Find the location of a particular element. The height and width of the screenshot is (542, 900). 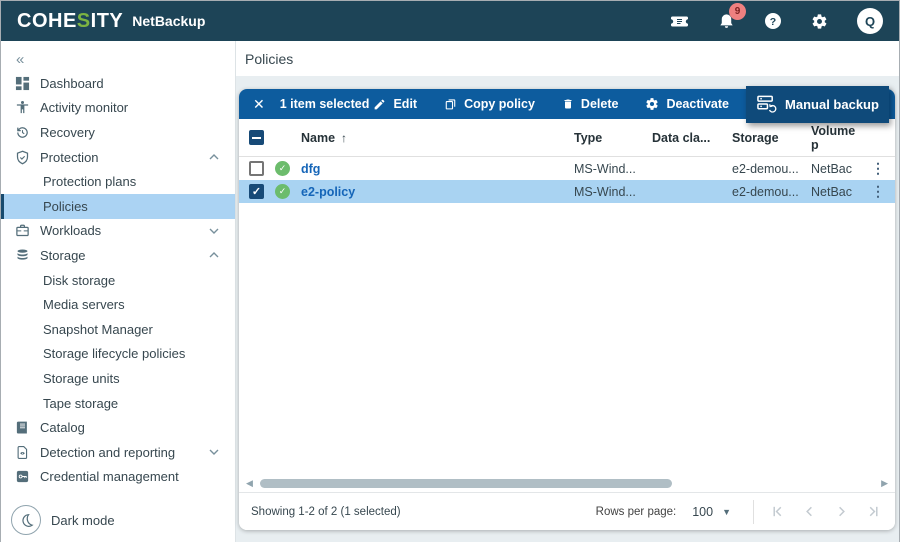

sidebar-item-policies: Policies is located at coordinates (118, 206).